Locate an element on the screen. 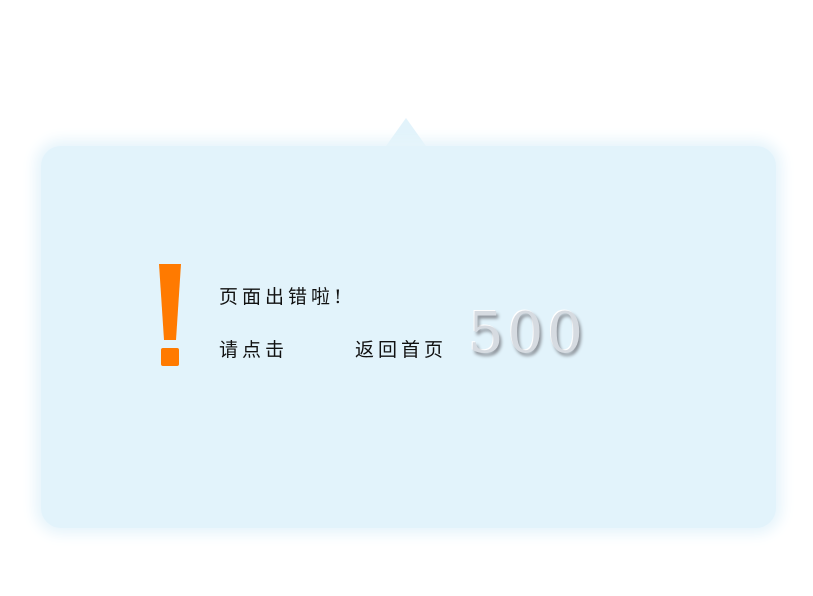 The width and height of the screenshot is (813, 596). exclamation-mark-icon is located at coordinates (170, 316).